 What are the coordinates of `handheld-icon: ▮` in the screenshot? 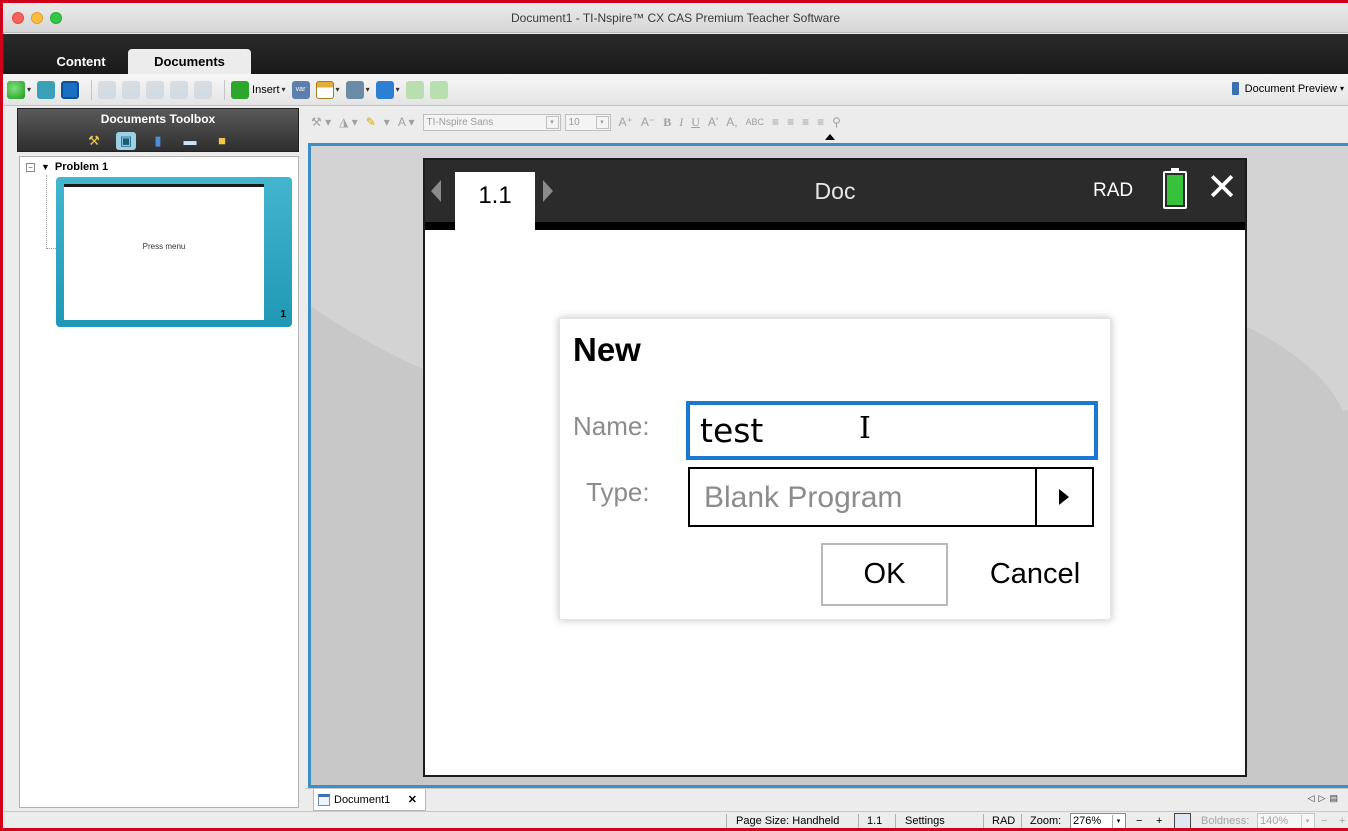 It's located at (158, 141).